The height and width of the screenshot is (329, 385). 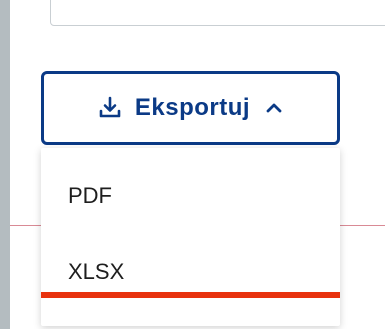 What do you see at coordinates (190, 196) in the screenshot?
I see `menu-item-pdf: PDF` at bounding box center [190, 196].